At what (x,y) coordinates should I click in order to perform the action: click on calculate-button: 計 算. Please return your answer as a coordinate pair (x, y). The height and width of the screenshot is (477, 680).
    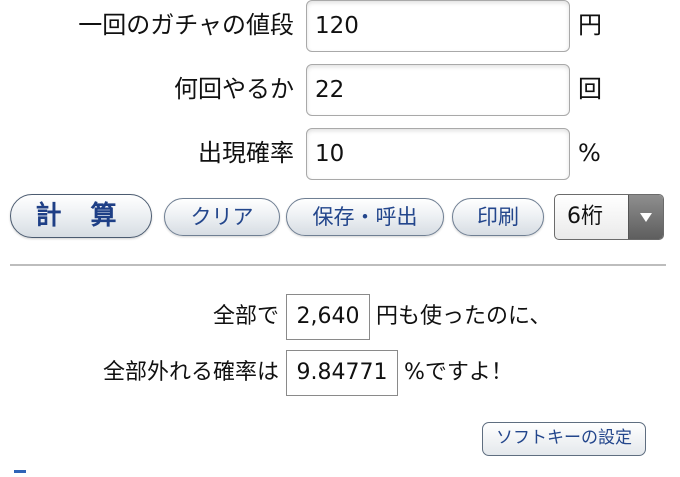
    Looking at the image, I should click on (81, 216).